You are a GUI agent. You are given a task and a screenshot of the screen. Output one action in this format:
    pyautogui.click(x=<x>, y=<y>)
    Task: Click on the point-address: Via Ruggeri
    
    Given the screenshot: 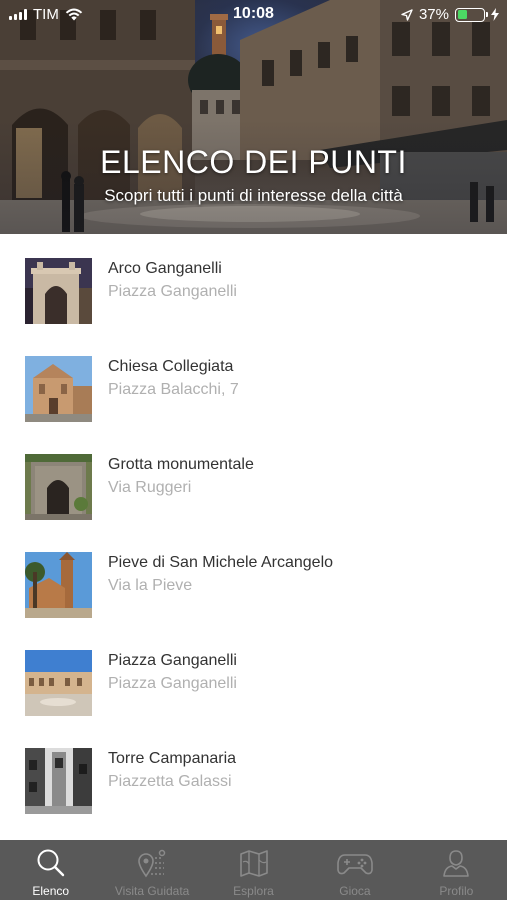 What is the action you would take?
    pyautogui.click(x=150, y=487)
    